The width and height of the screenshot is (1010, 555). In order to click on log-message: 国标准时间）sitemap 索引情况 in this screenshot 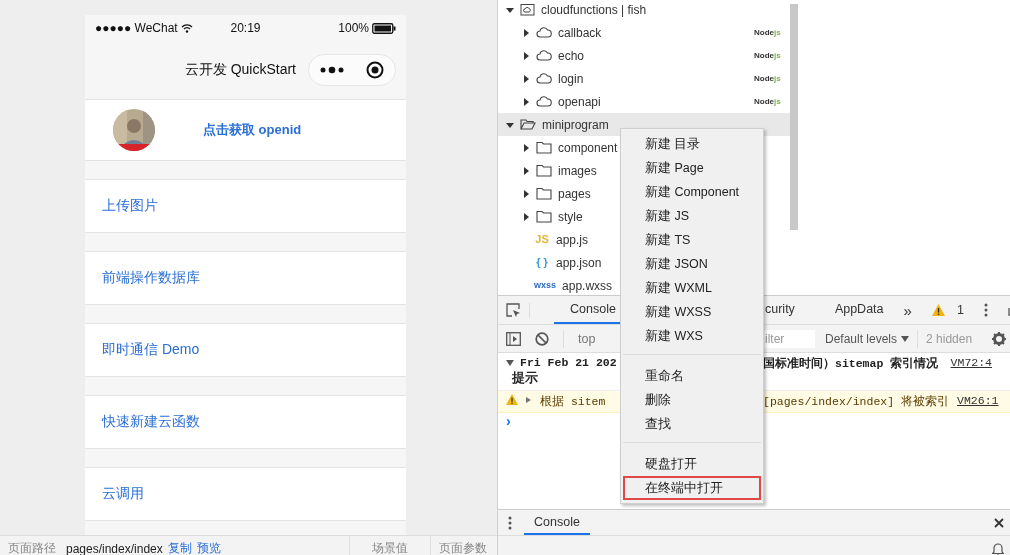, I will do `click(851, 363)`.